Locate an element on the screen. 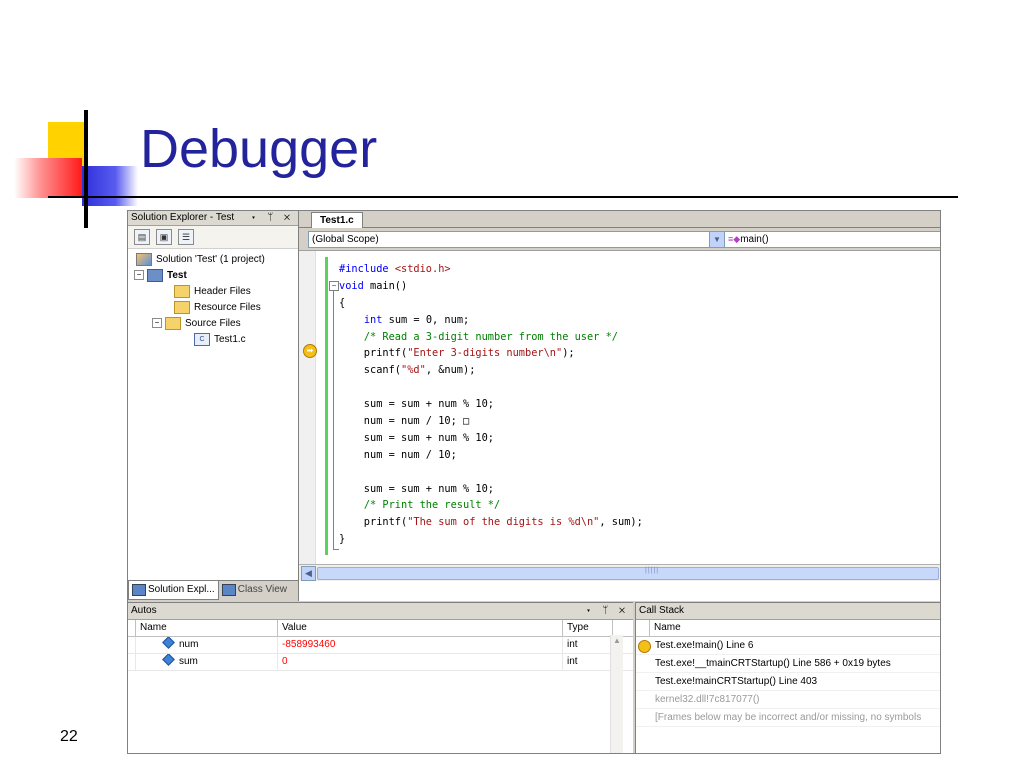 Image resolution: width=1024 pixels, height=768 pixels. call-stack-header: Name is located at coordinates (788, 628).